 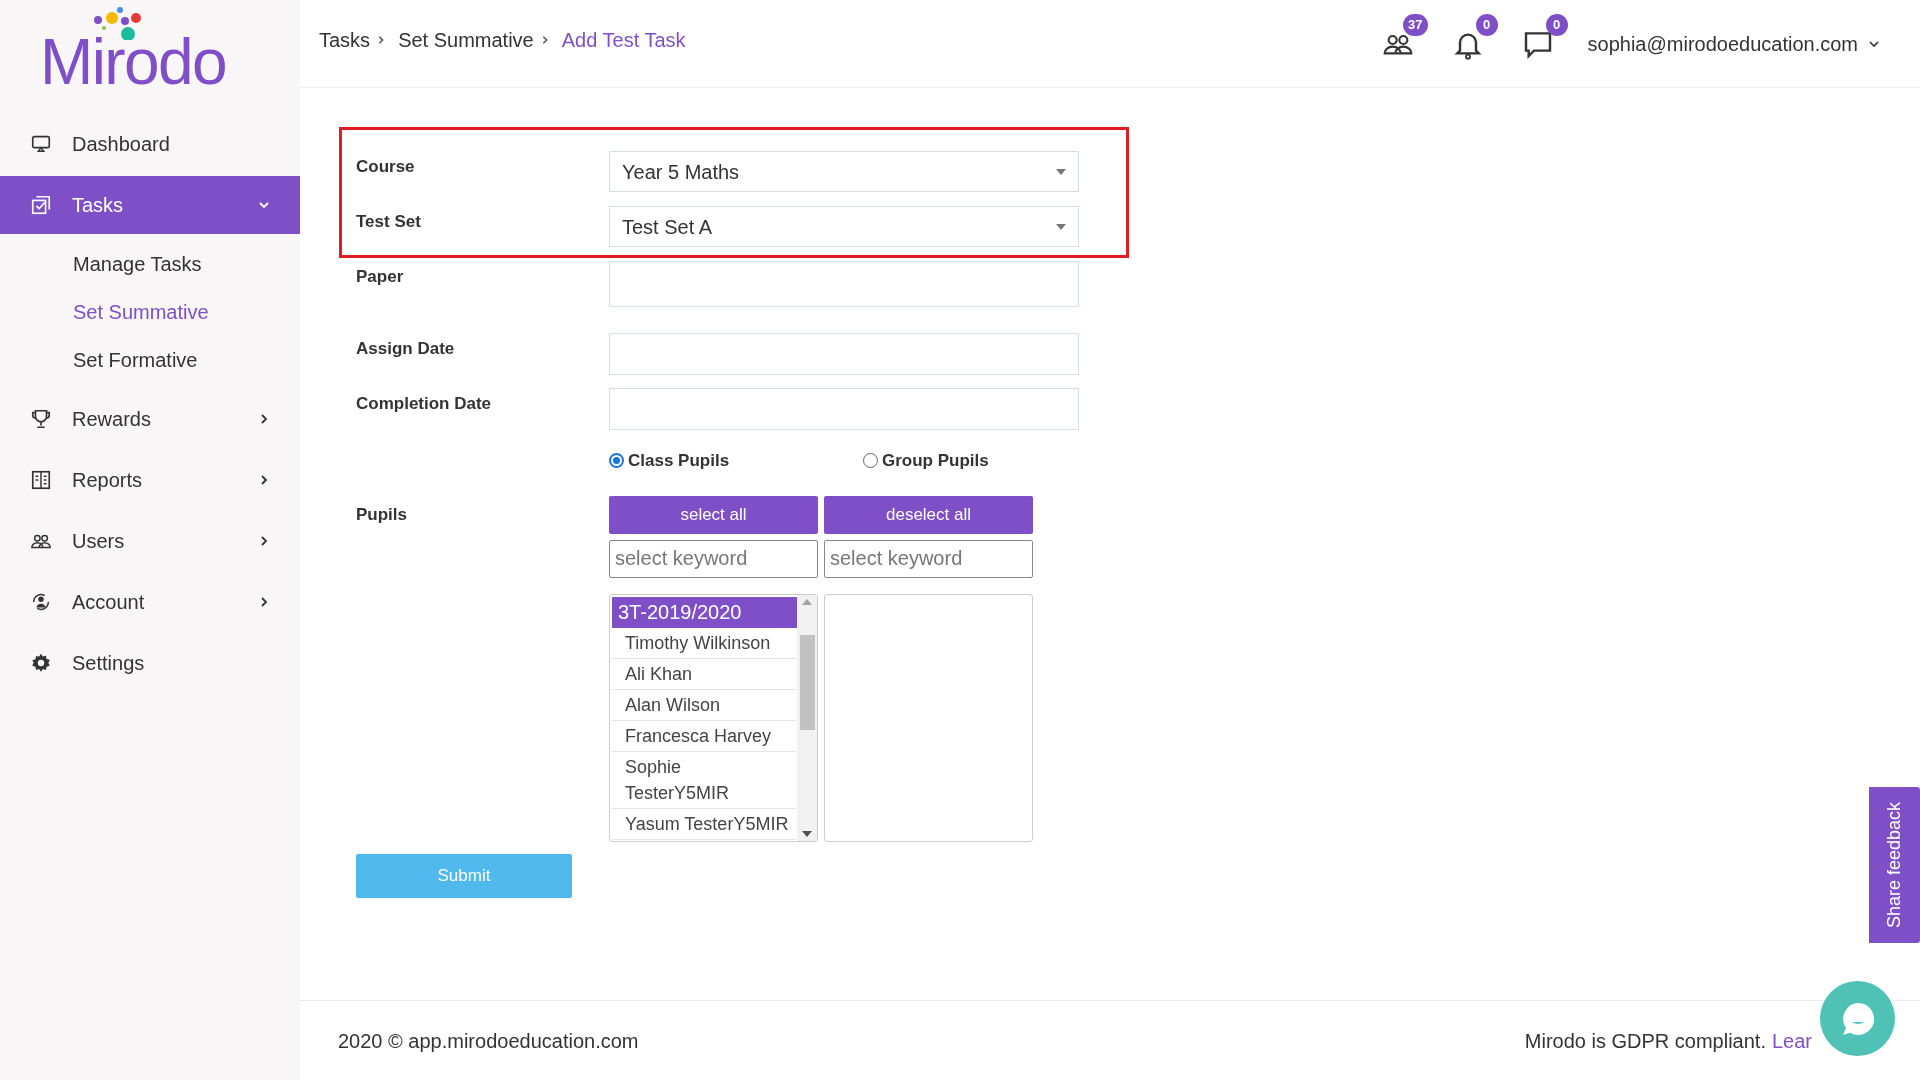 What do you see at coordinates (133, 52) in the screenshot?
I see `logo: Mirodo` at bounding box center [133, 52].